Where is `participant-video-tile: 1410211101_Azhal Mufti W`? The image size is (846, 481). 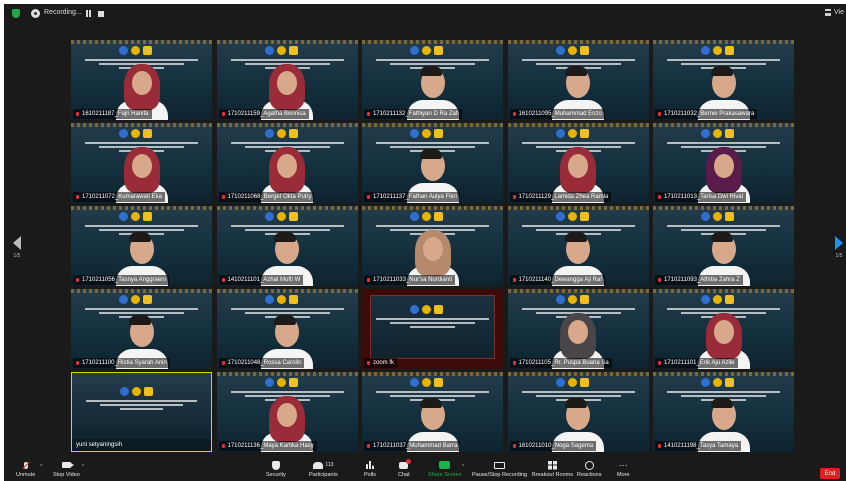 participant-video-tile: 1410211101_Azhal Mufti W is located at coordinates (287, 246).